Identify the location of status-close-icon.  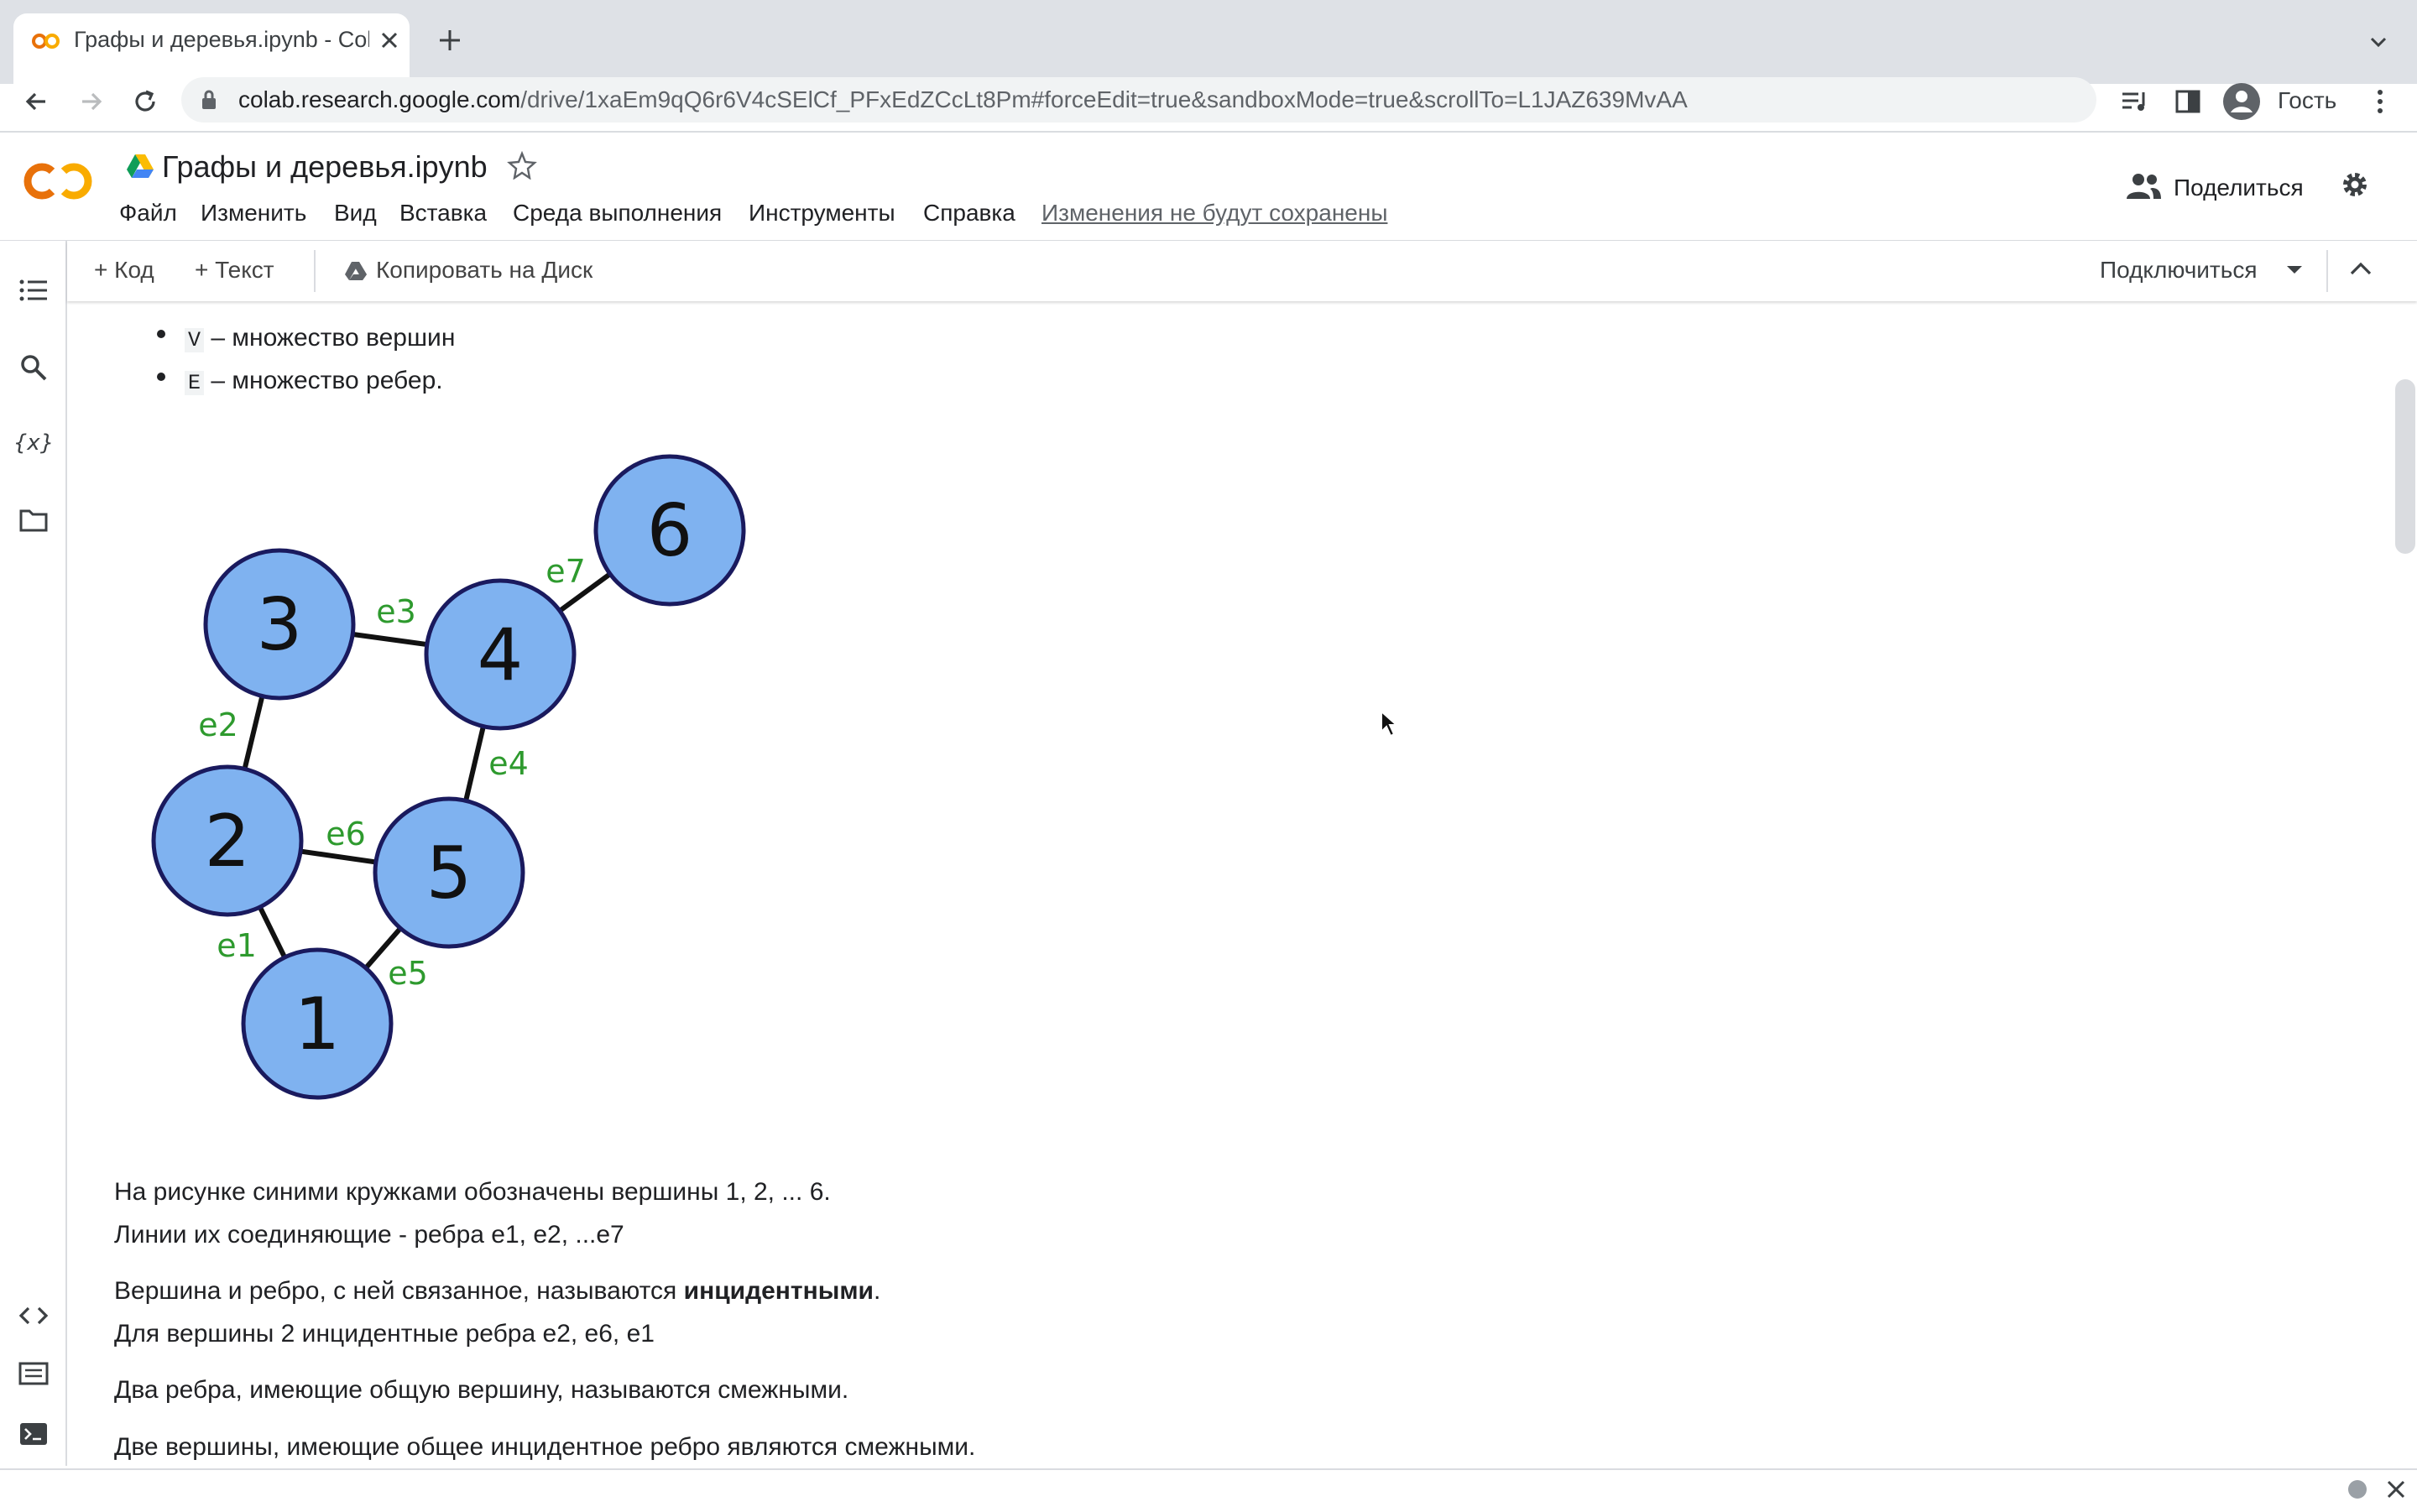
(2396, 1489).